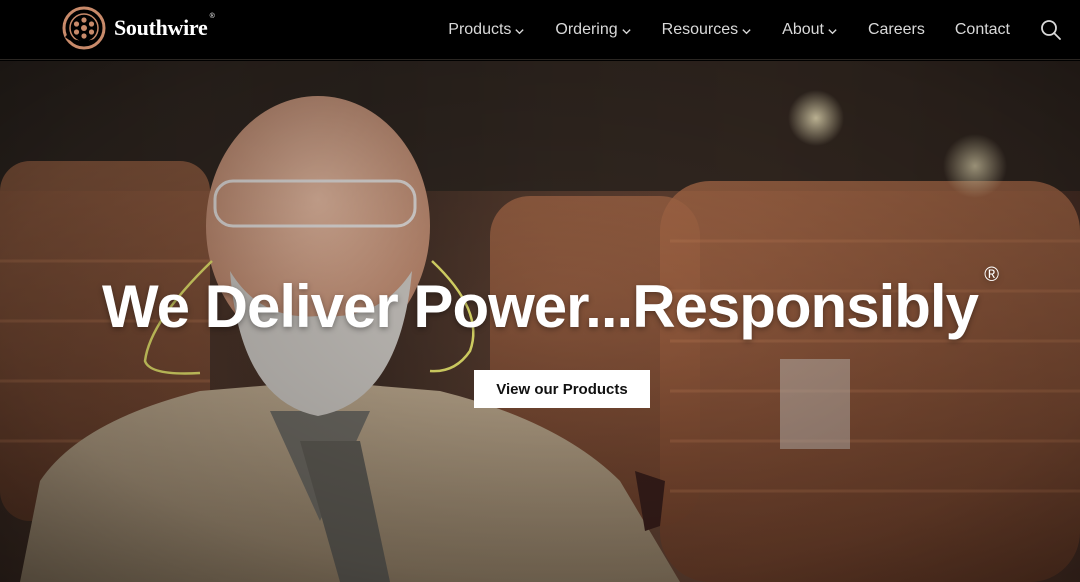  I want to click on nav-item-contact: Contact, so click(982, 30).